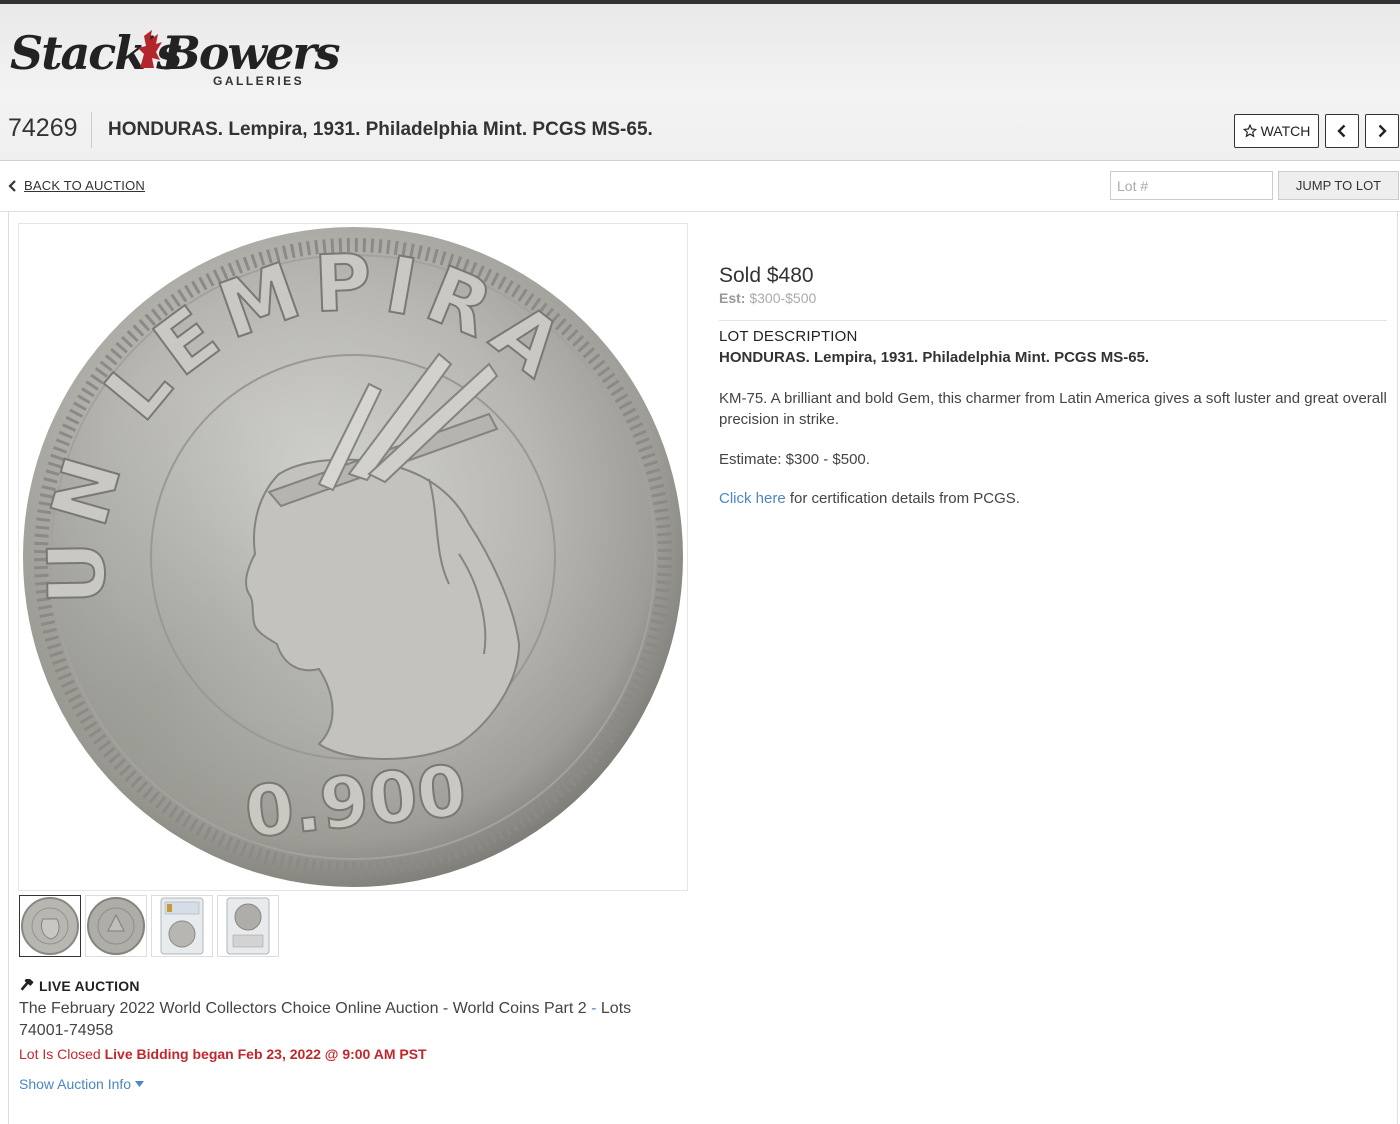 The image size is (1400, 1124). I want to click on lot-description-estimate: Estimate: $300 - $500., so click(794, 459).